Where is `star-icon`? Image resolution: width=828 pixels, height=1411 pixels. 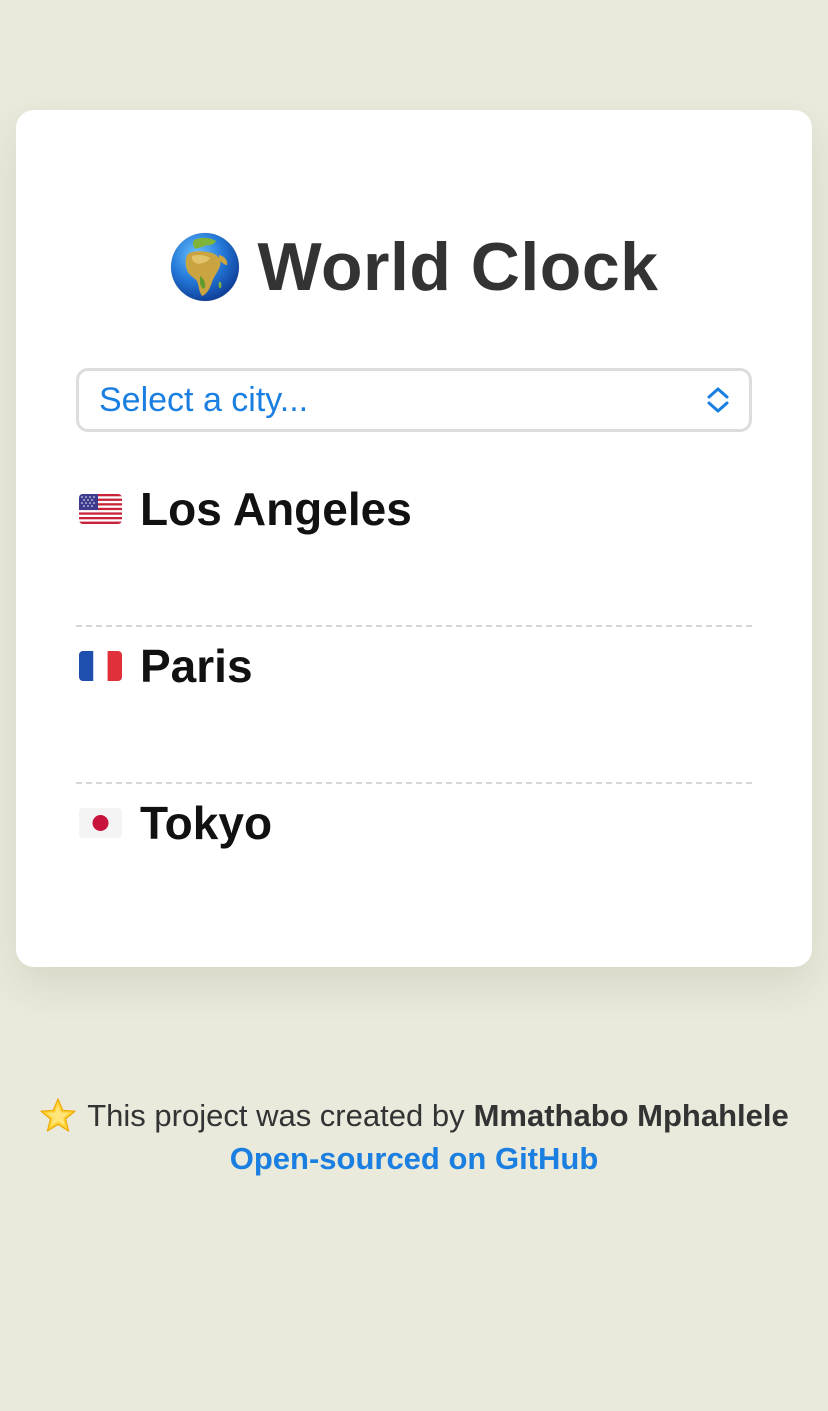
star-icon is located at coordinates (58, 1115).